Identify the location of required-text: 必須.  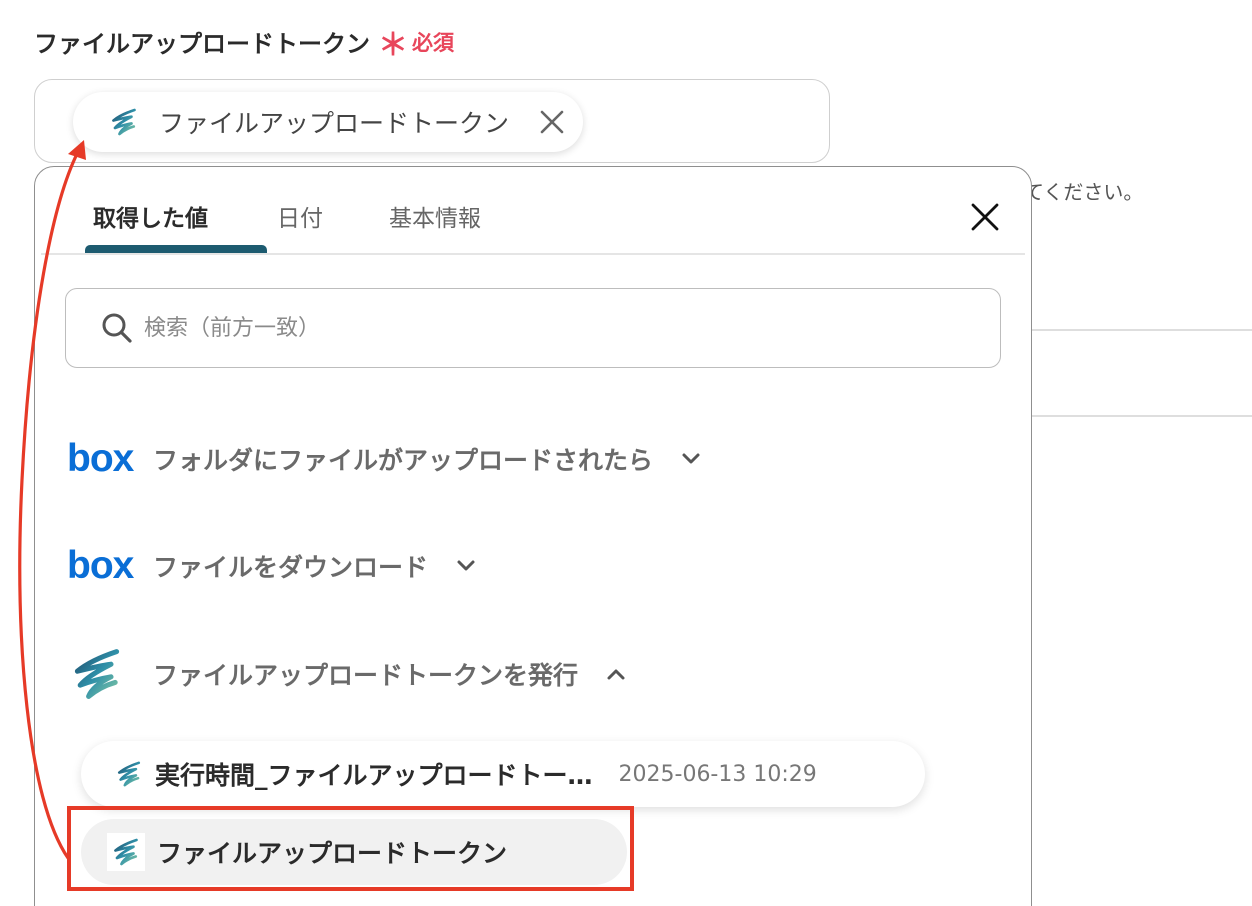
(433, 42).